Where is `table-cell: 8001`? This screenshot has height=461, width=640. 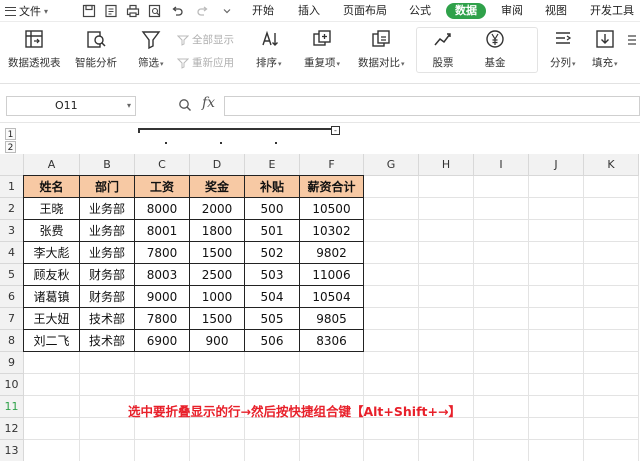
table-cell: 8001 is located at coordinates (162, 231).